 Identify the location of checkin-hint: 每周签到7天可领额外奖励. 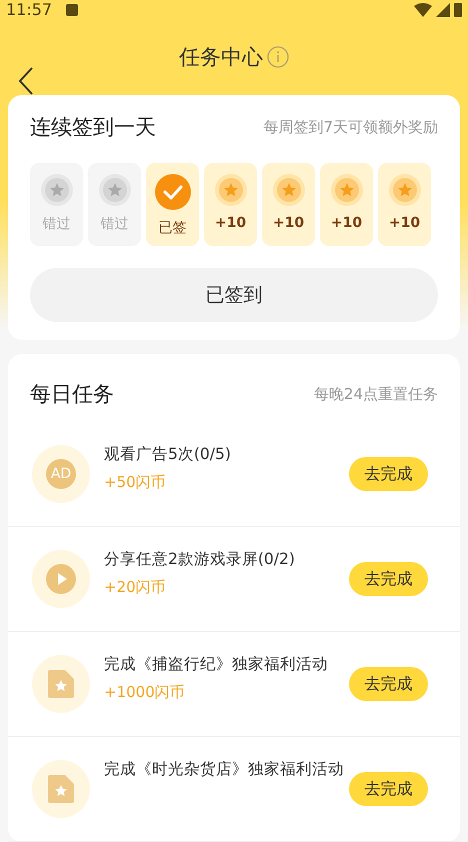
(350, 127).